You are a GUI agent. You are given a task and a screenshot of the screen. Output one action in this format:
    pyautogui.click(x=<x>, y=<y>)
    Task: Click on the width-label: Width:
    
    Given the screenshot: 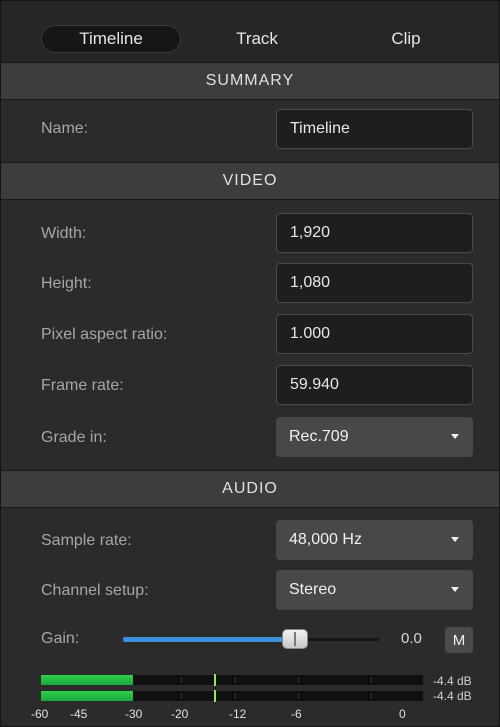 What is the action you would take?
    pyautogui.click(x=64, y=233)
    